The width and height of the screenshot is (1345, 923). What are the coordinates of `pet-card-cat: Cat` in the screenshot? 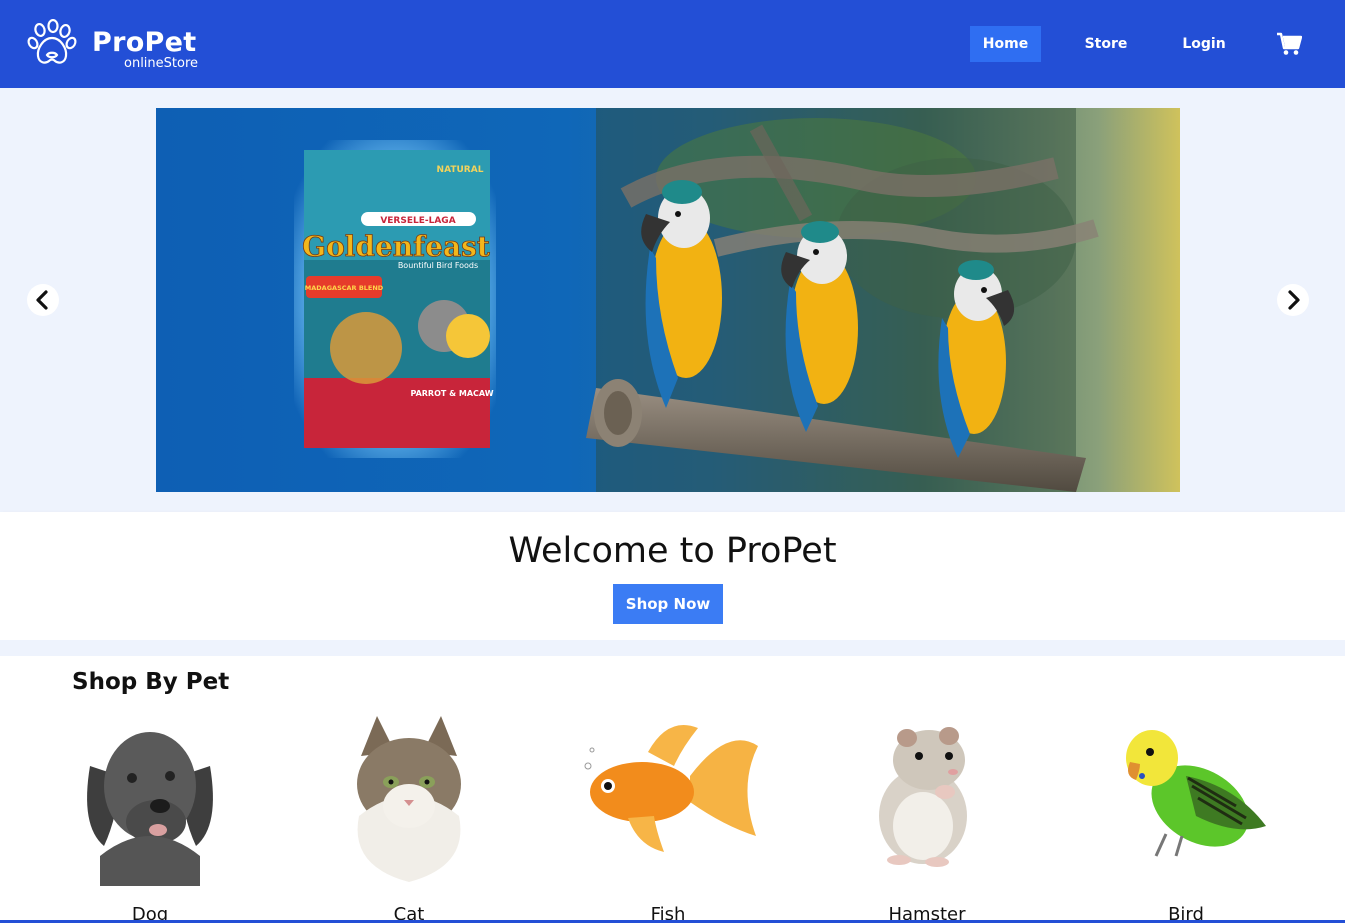 It's located at (409, 814).